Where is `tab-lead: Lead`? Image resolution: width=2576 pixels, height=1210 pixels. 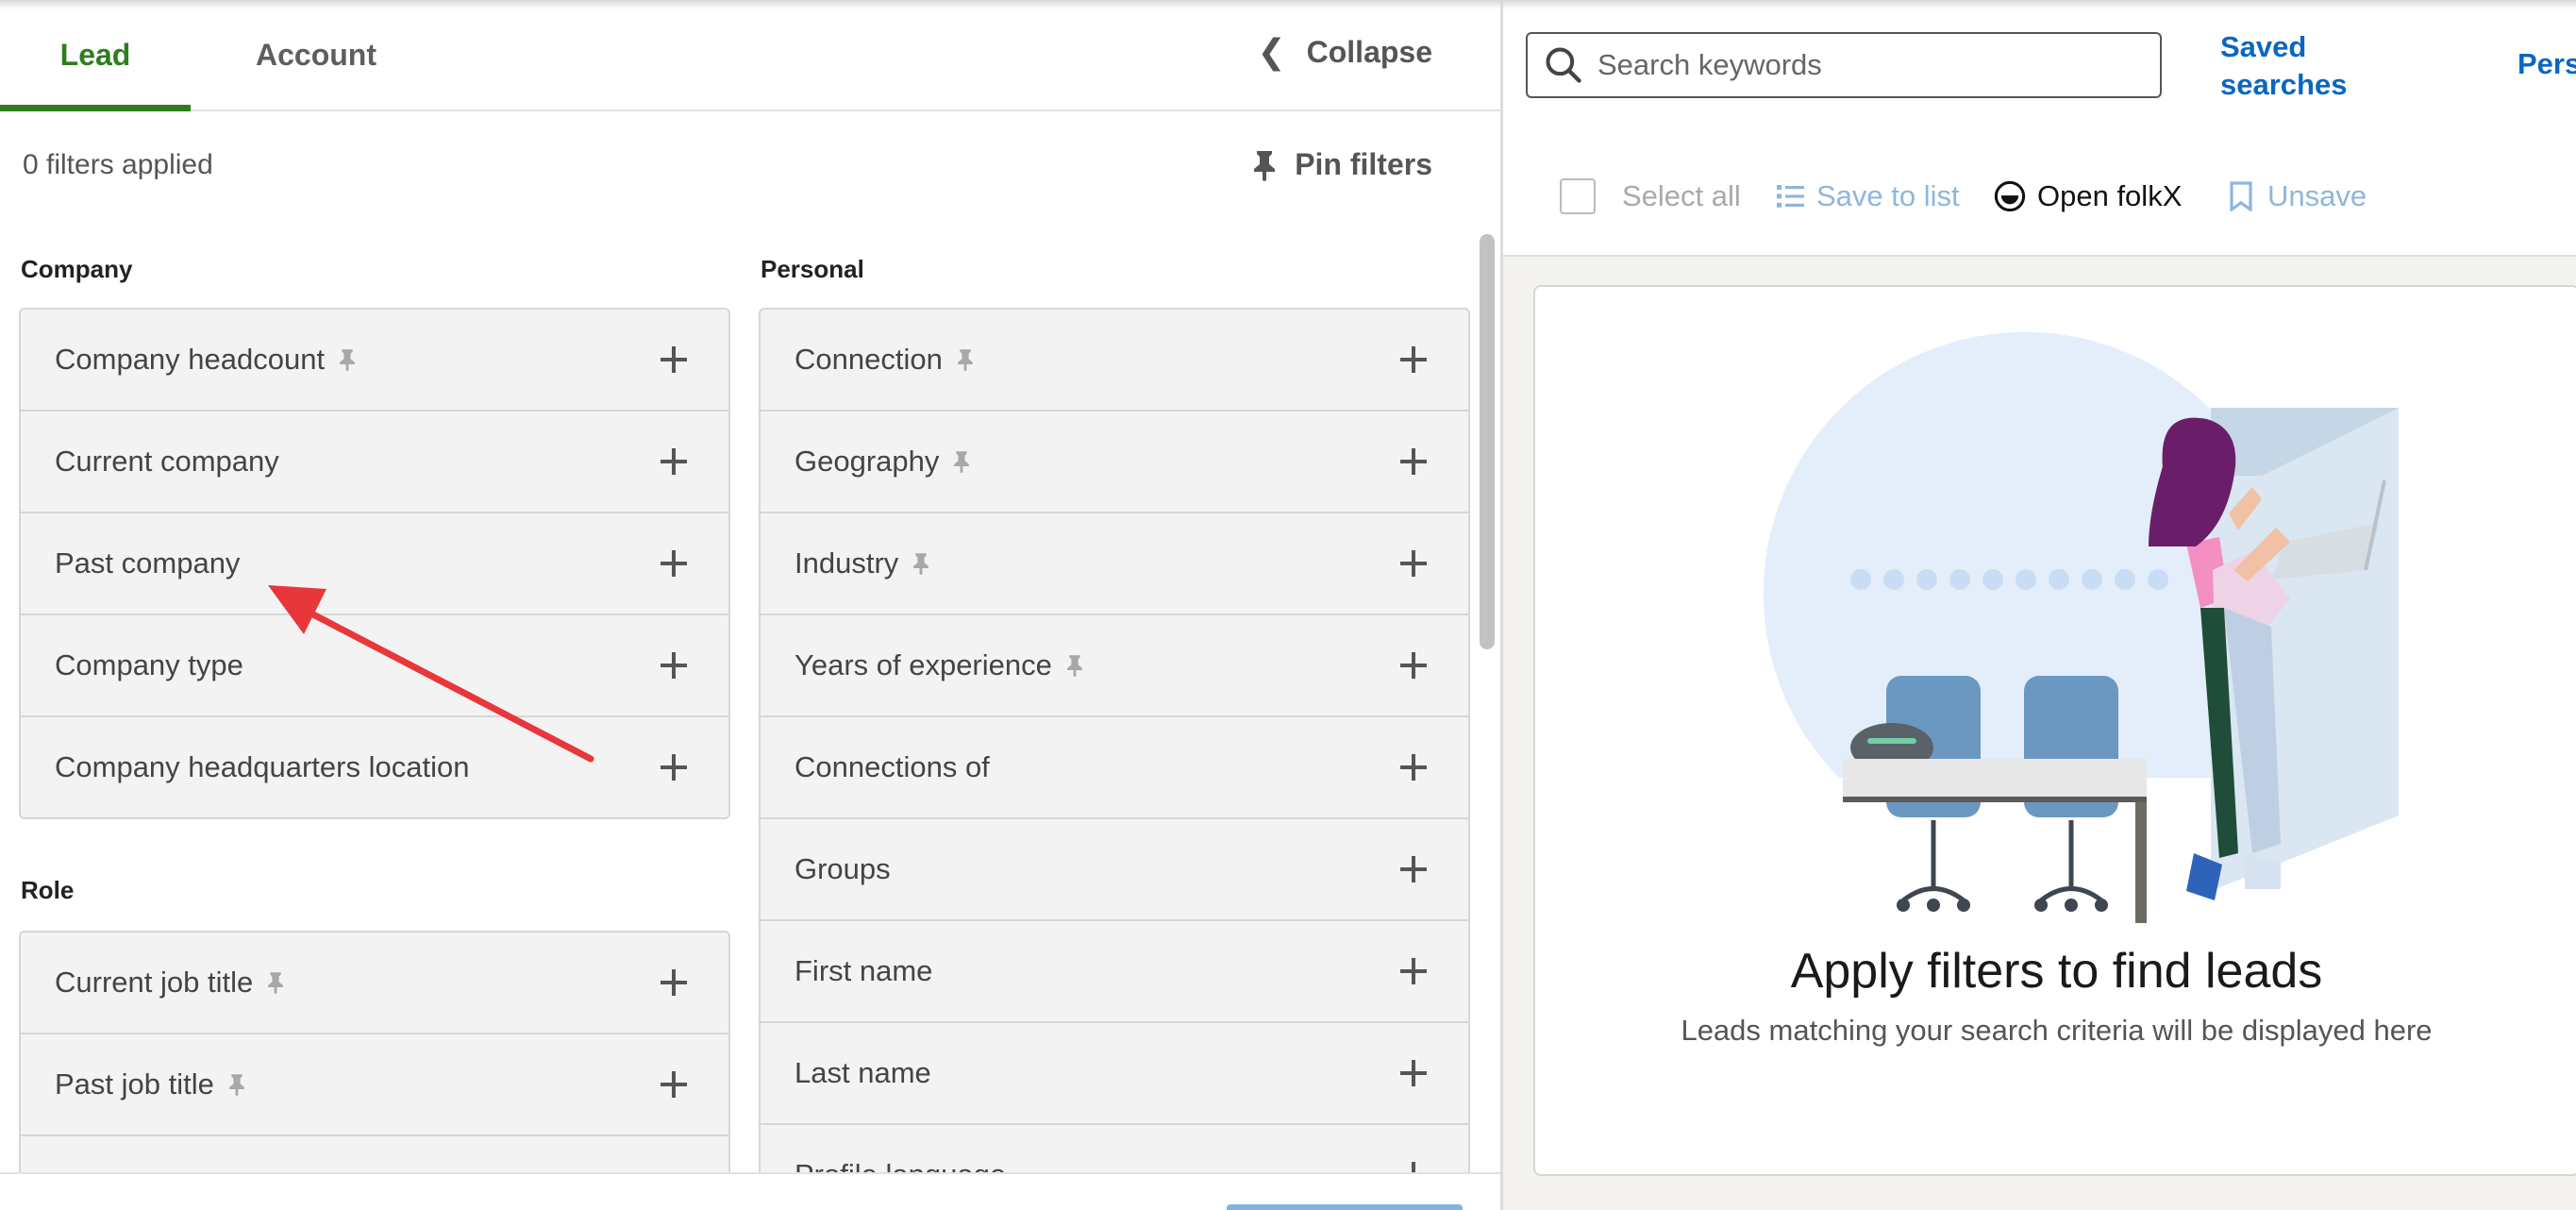
tab-lead: Lead is located at coordinates (95, 55).